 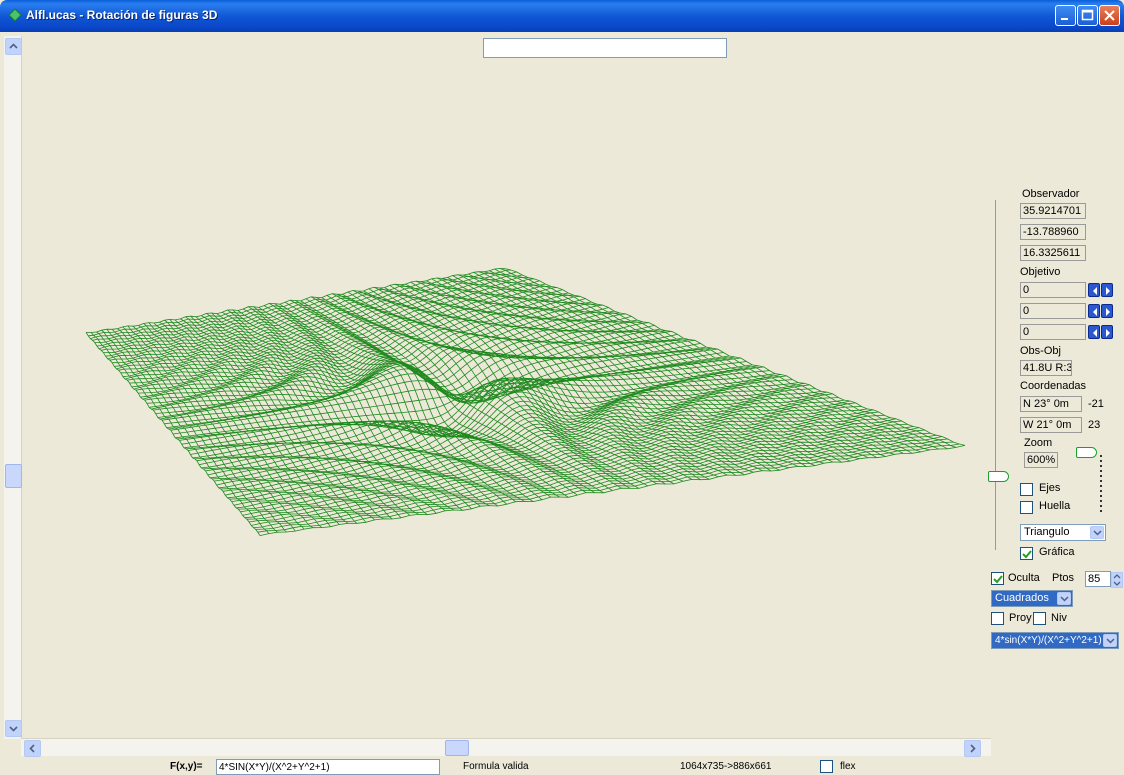 What do you see at coordinates (1096, 404) in the screenshot?
I see `coord-n-side-value: -21` at bounding box center [1096, 404].